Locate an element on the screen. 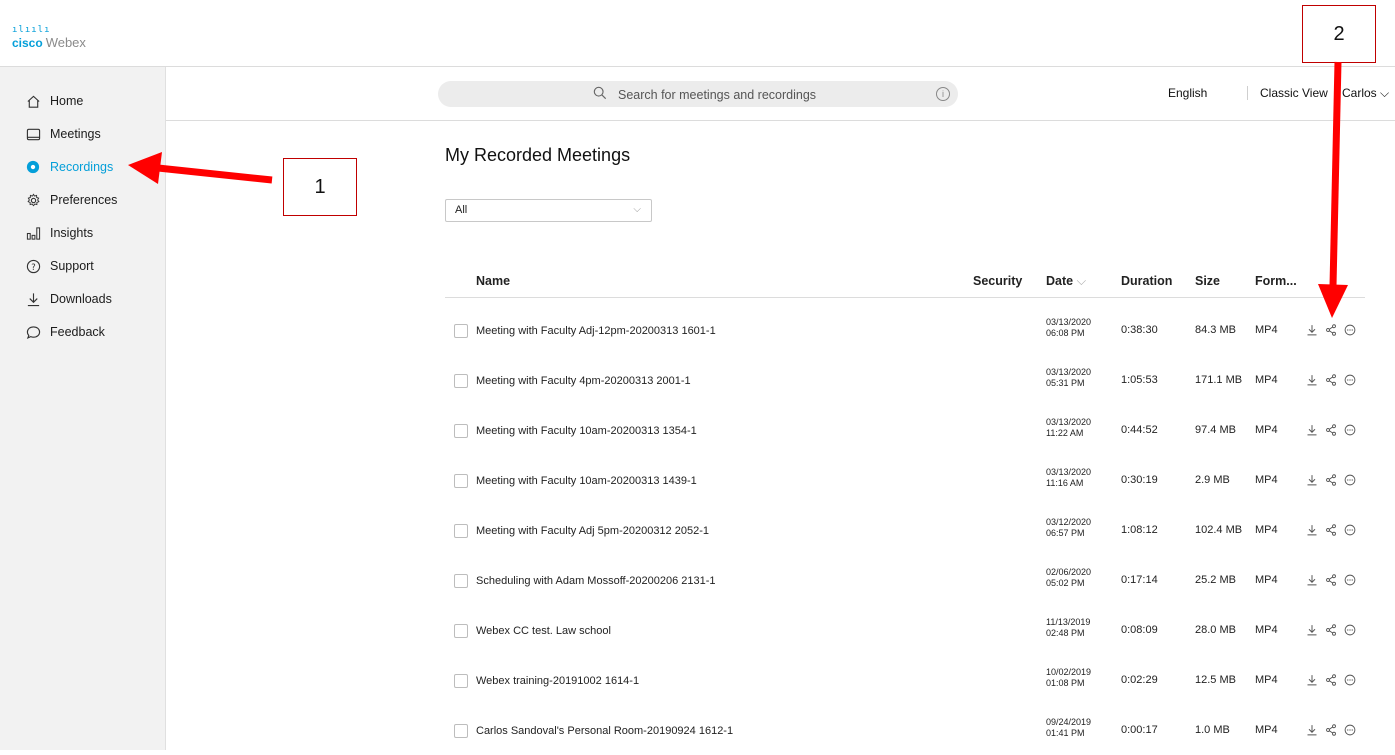  recording-date-time: 02:48 PM is located at coordinates (1065, 633).